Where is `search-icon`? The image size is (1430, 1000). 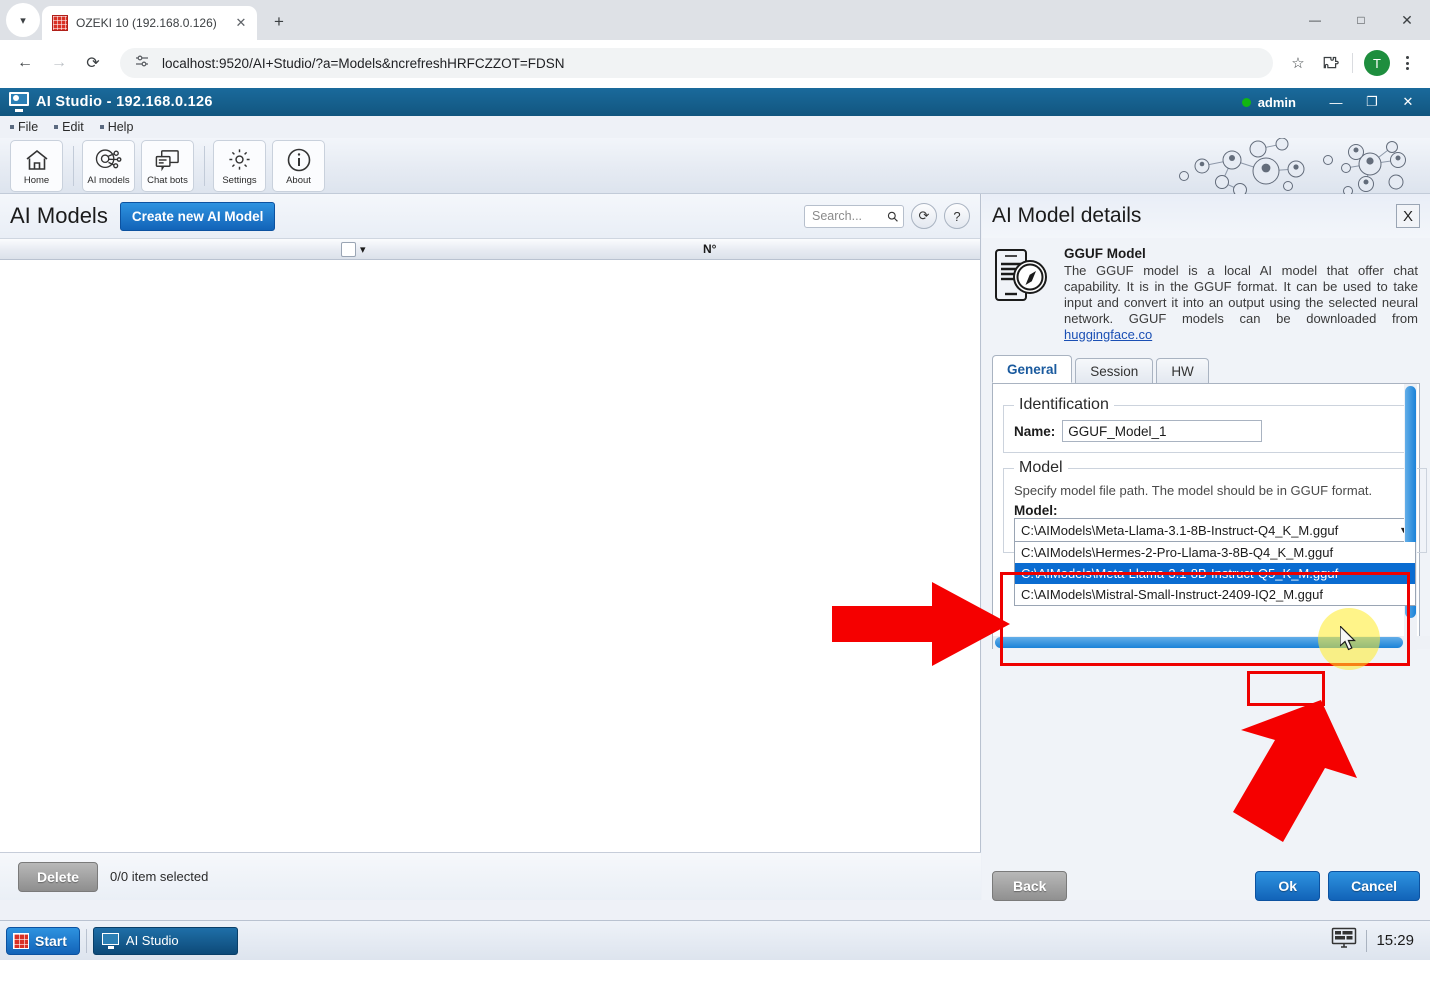
search-icon is located at coordinates (892, 216).